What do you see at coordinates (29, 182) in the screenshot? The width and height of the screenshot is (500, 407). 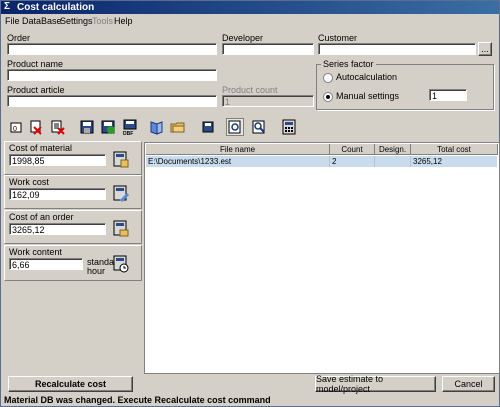 I see `work-cost-label: Work cost` at bounding box center [29, 182].